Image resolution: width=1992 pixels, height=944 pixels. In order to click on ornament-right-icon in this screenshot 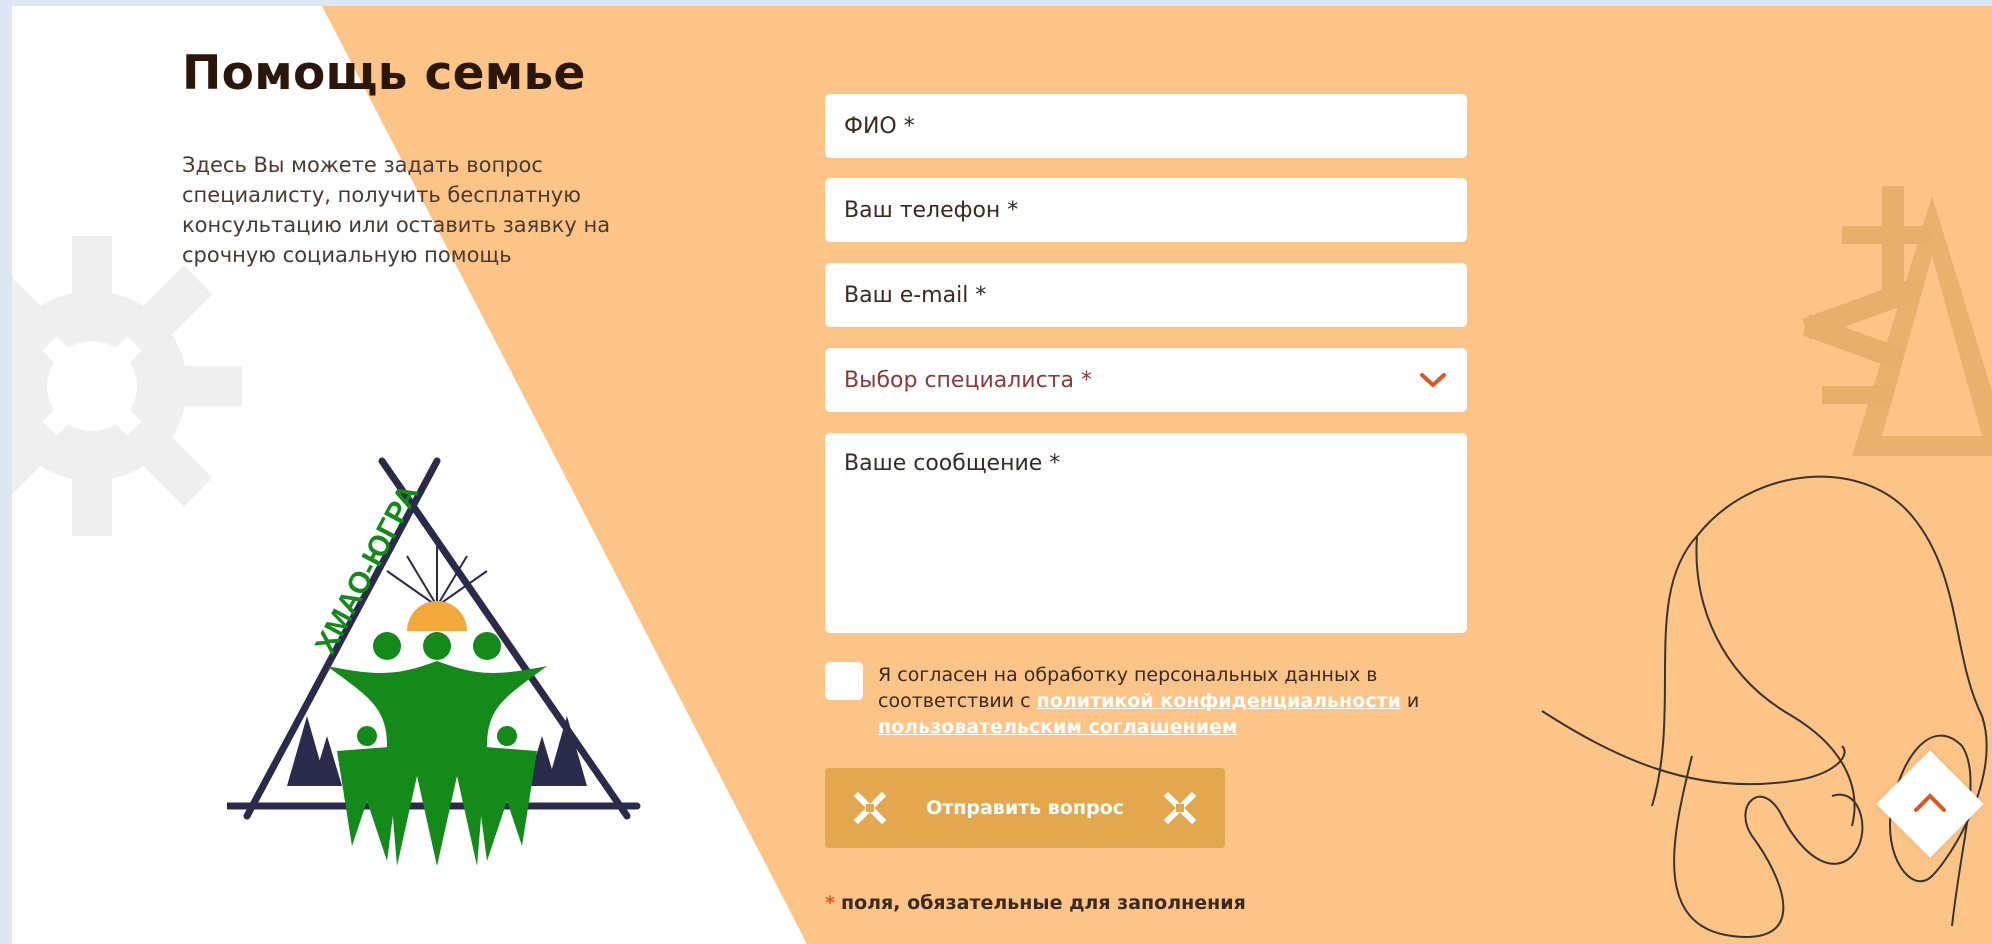, I will do `click(1897, 321)`.